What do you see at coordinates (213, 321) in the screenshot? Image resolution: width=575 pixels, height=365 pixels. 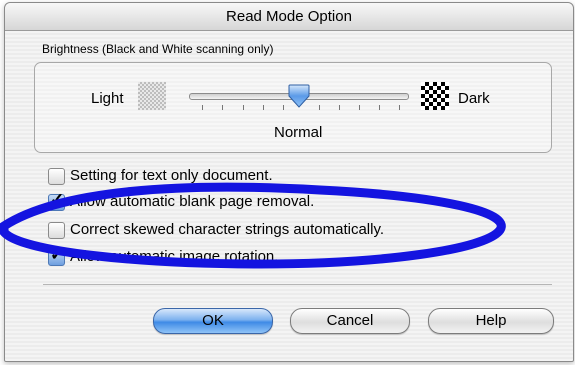 I see `ok-button: OK` at bounding box center [213, 321].